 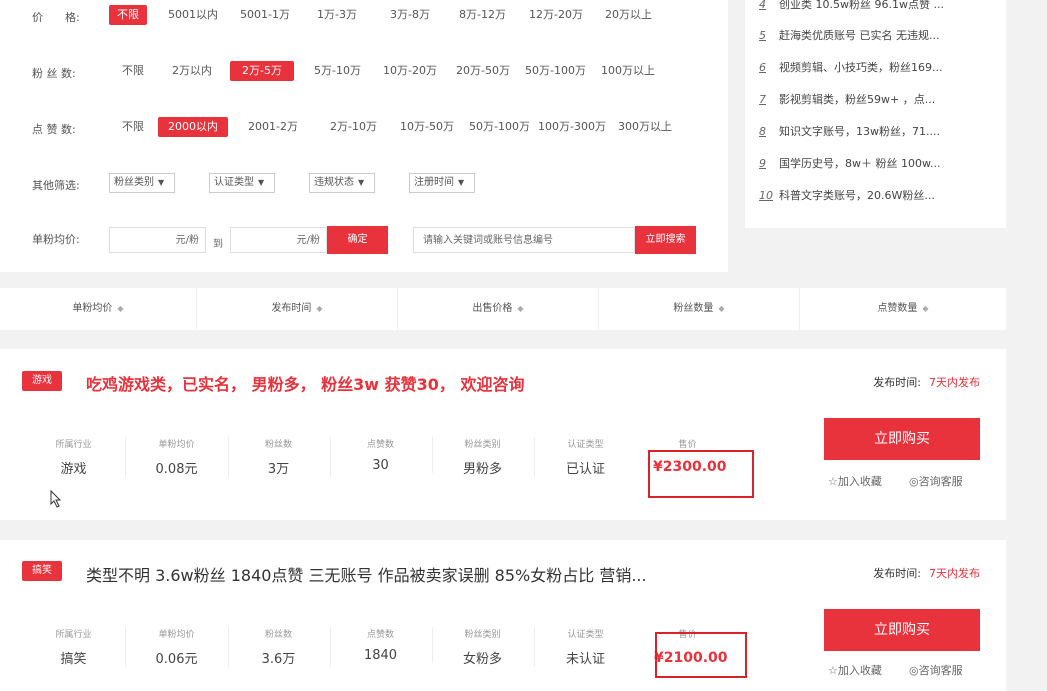 What do you see at coordinates (133, 127) in the screenshot?
I see `likes-option-0: 不限` at bounding box center [133, 127].